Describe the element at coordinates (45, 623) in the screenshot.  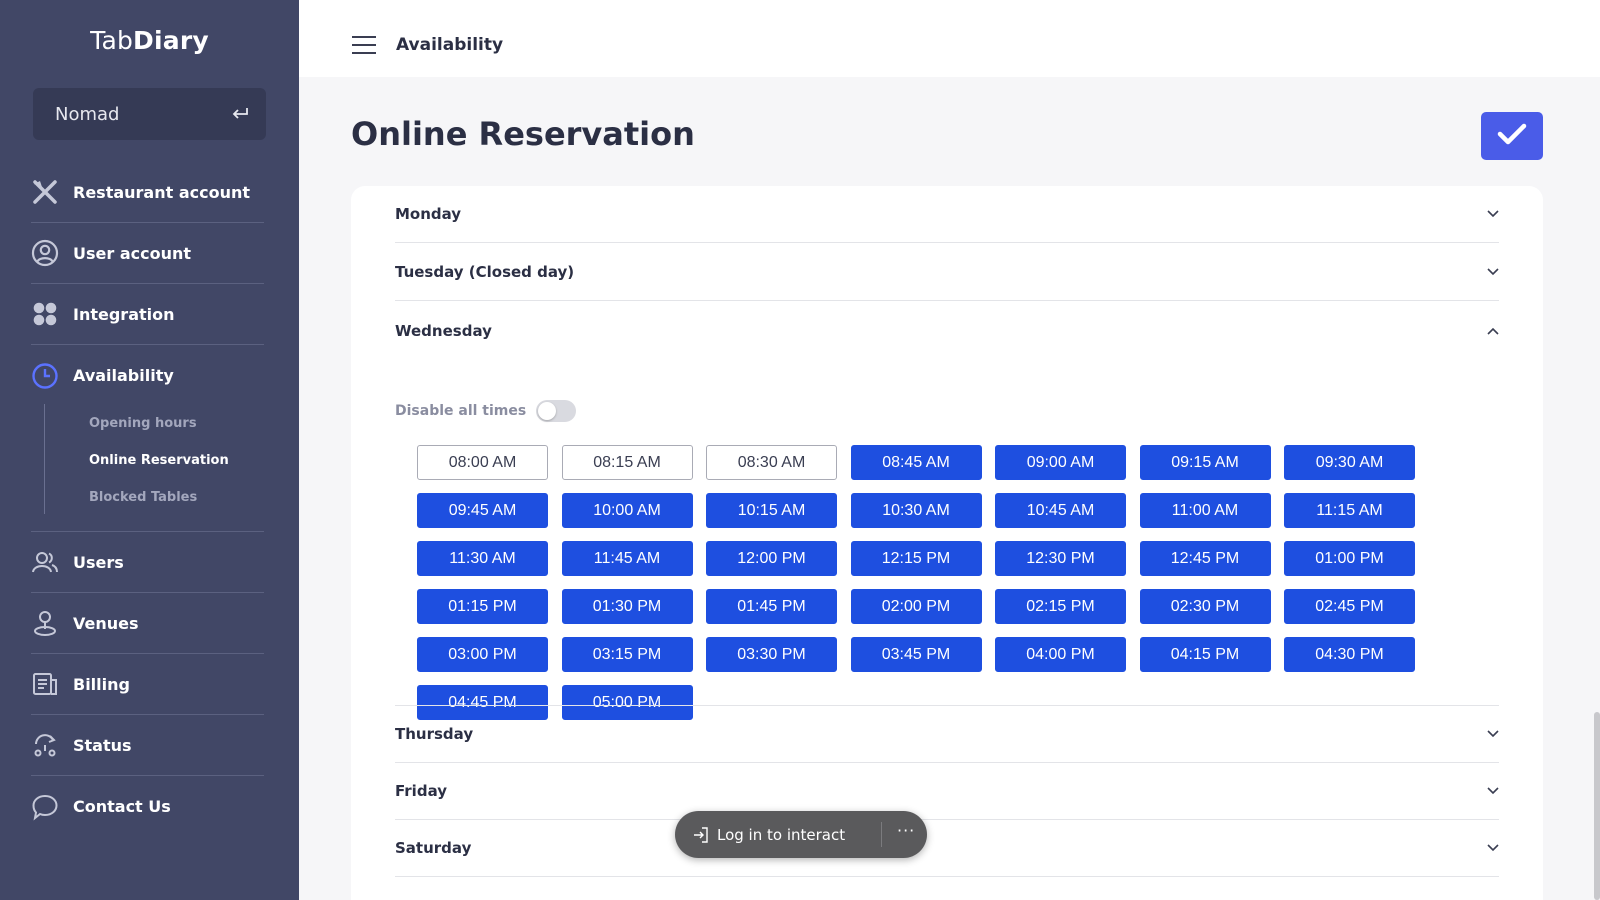
I see `location-pin-icon` at that location.